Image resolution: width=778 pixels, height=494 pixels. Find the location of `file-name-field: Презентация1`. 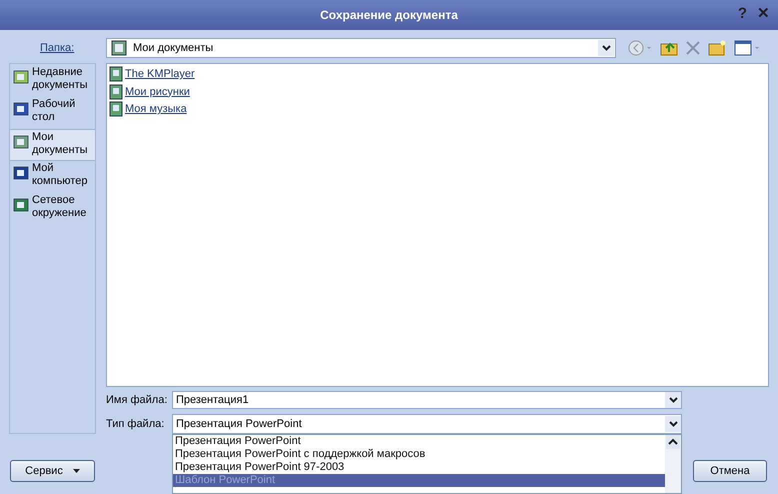

file-name-field: Презентация1 is located at coordinates (427, 400).